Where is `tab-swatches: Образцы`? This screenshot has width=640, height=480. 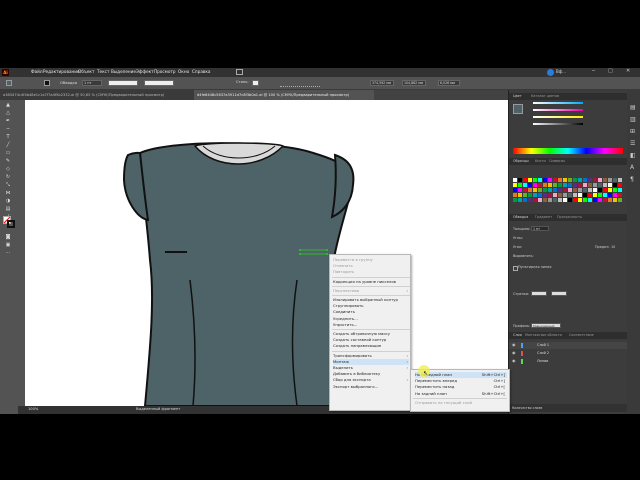 tab-swatches: Образцы is located at coordinates (521, 161).